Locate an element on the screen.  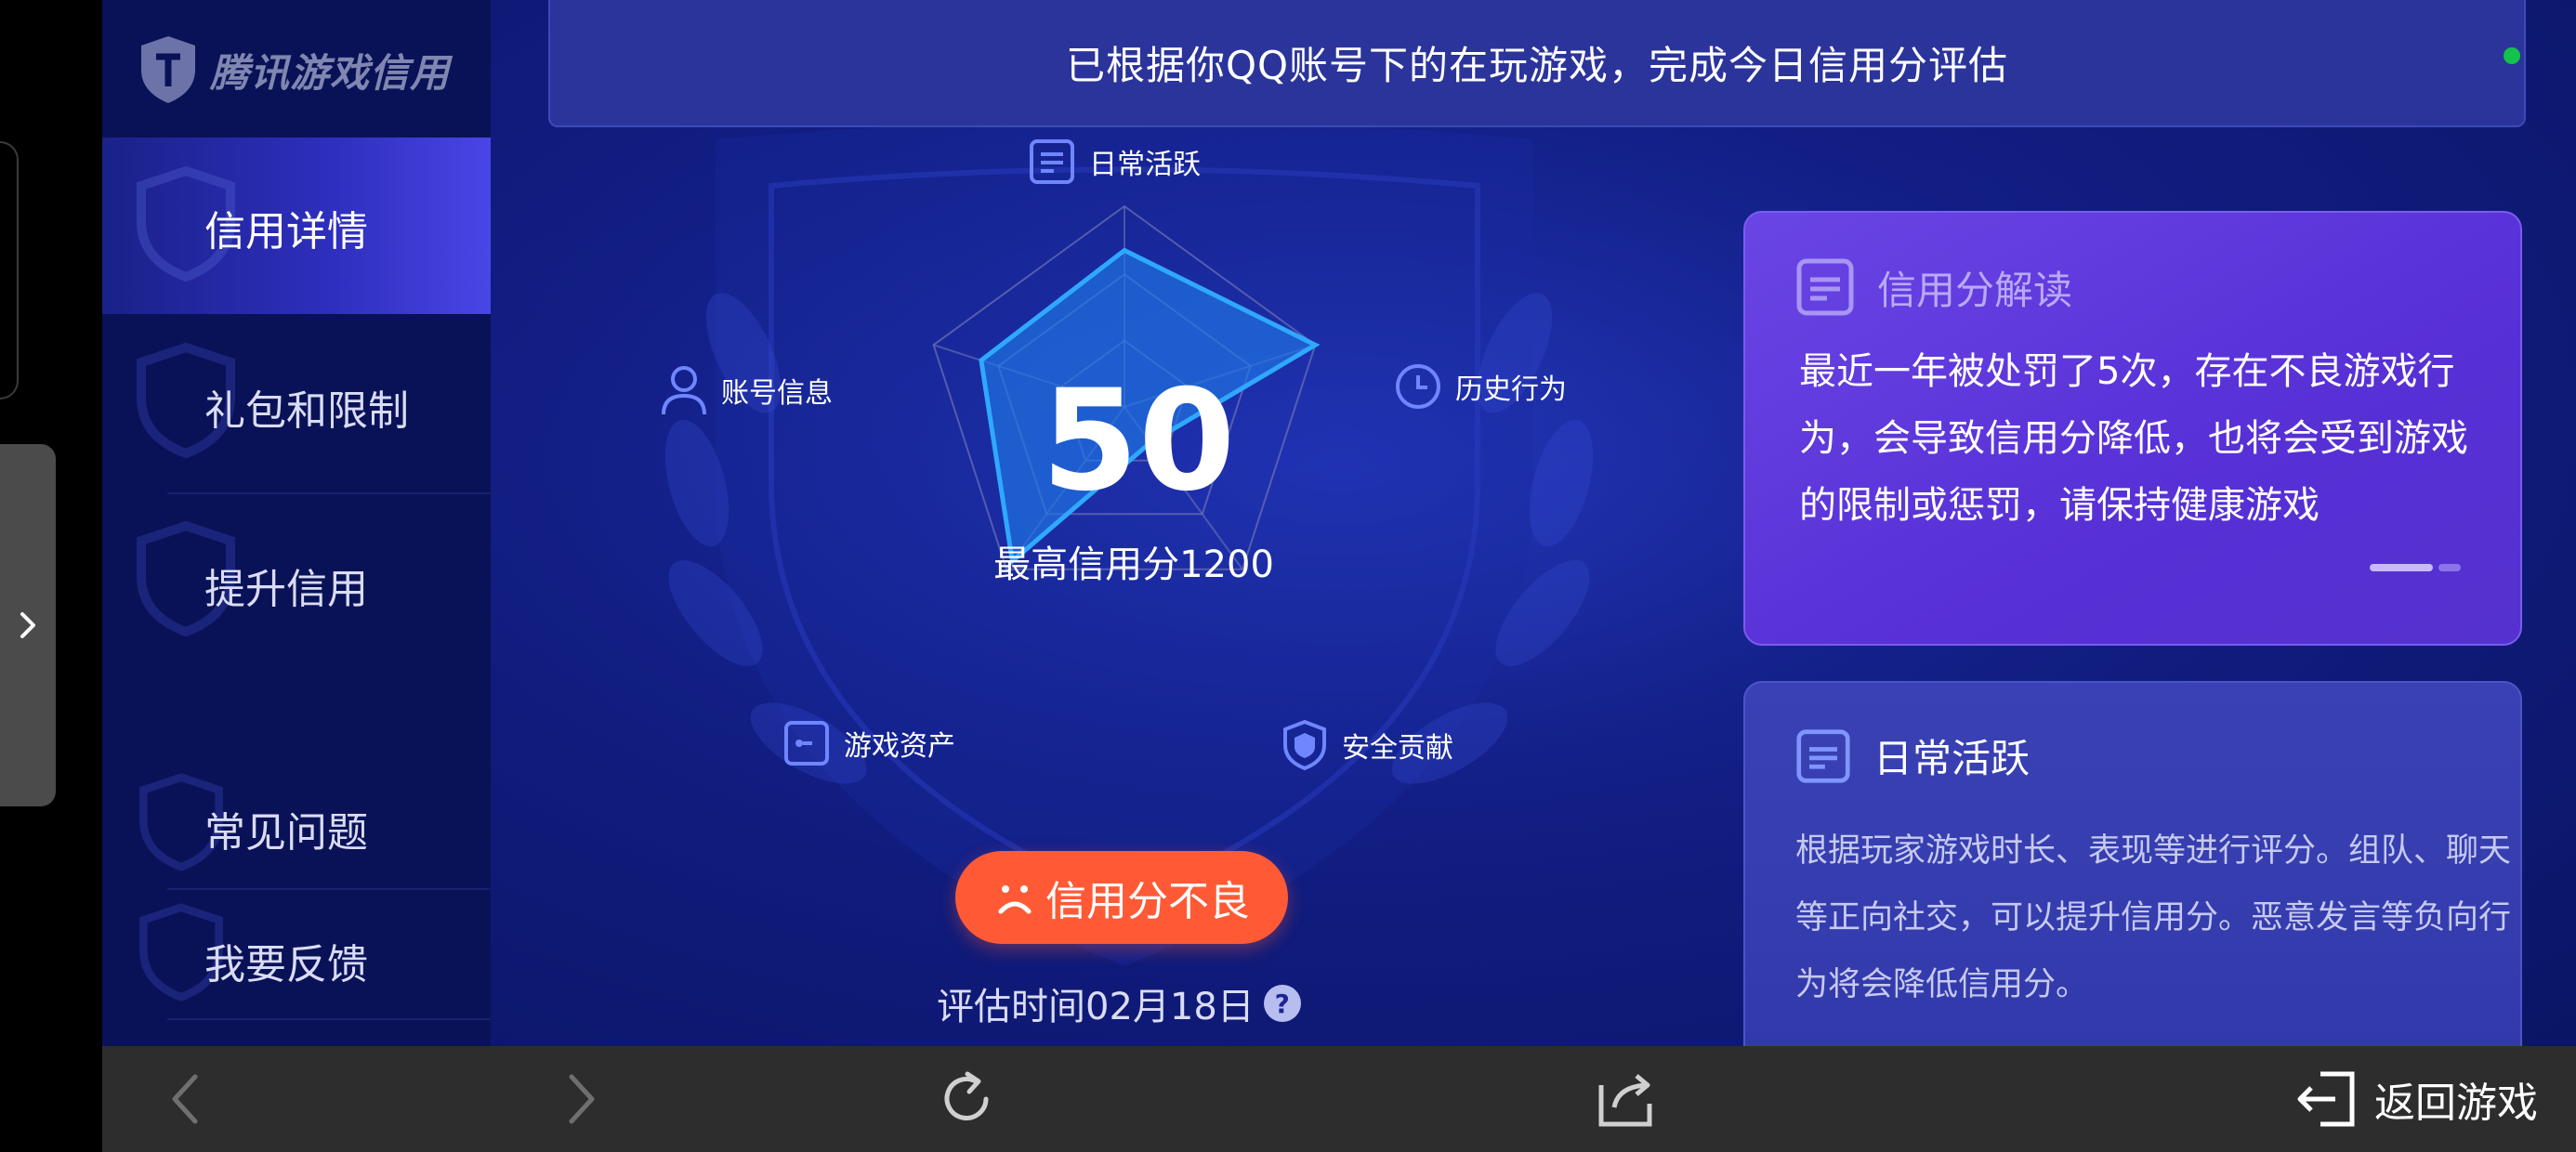
share-icon is located at coordinates (1625, 1100).